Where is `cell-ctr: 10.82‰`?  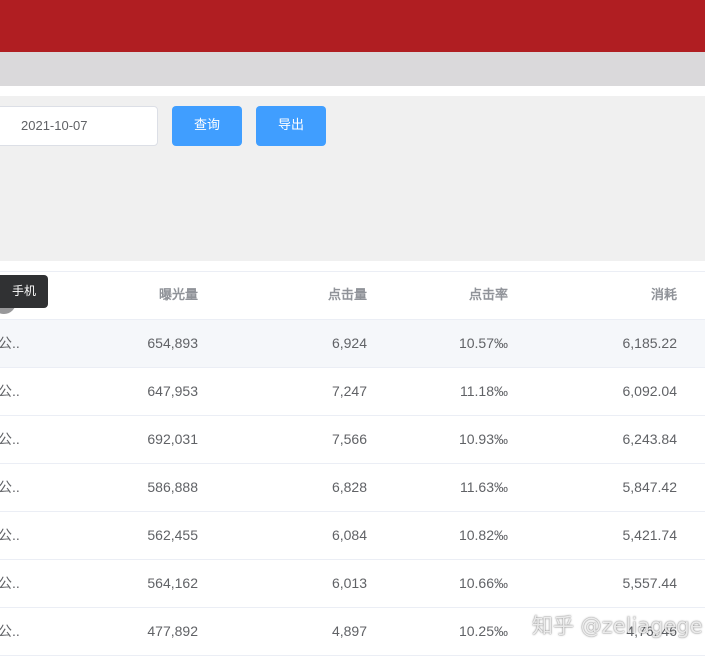
cell-ctr: 10.82‰ is located at coordinates (483, 535).